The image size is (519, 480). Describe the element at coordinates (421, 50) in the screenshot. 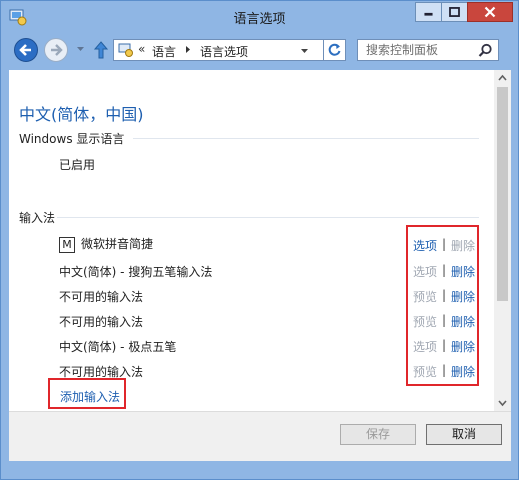

I see `search-input` at that location.